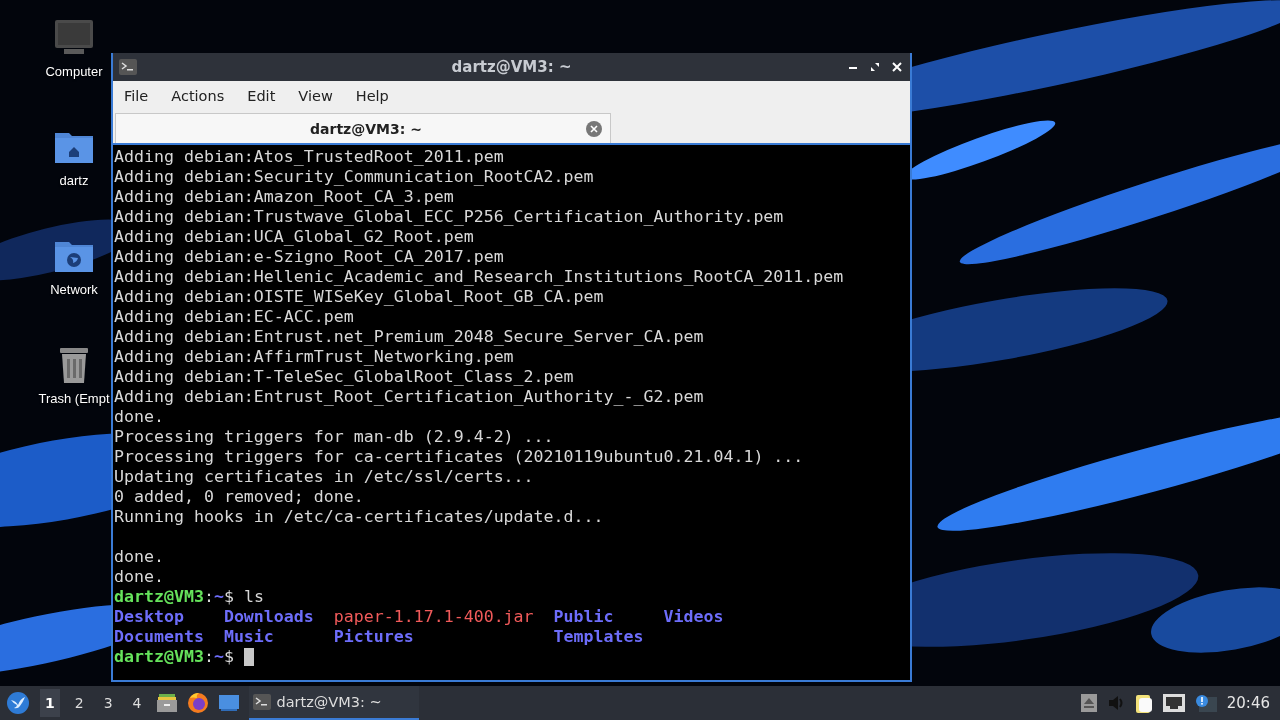  I want to click on terminal-line: Adding debian:Amazon_Root_CA_3.pem, so click(284, 197).